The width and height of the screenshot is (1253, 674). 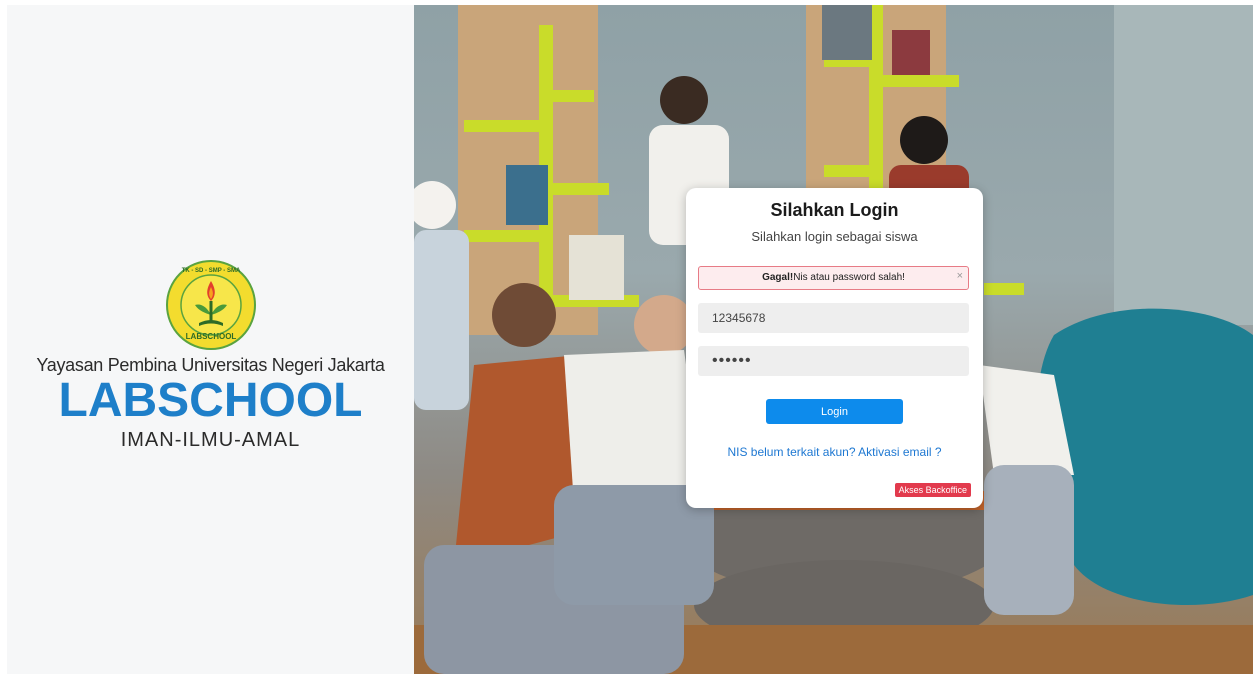 I want to click on labschool-logo: LABSCHOOL TK - SD - SMP - SMA, so click(x=211, y=305).